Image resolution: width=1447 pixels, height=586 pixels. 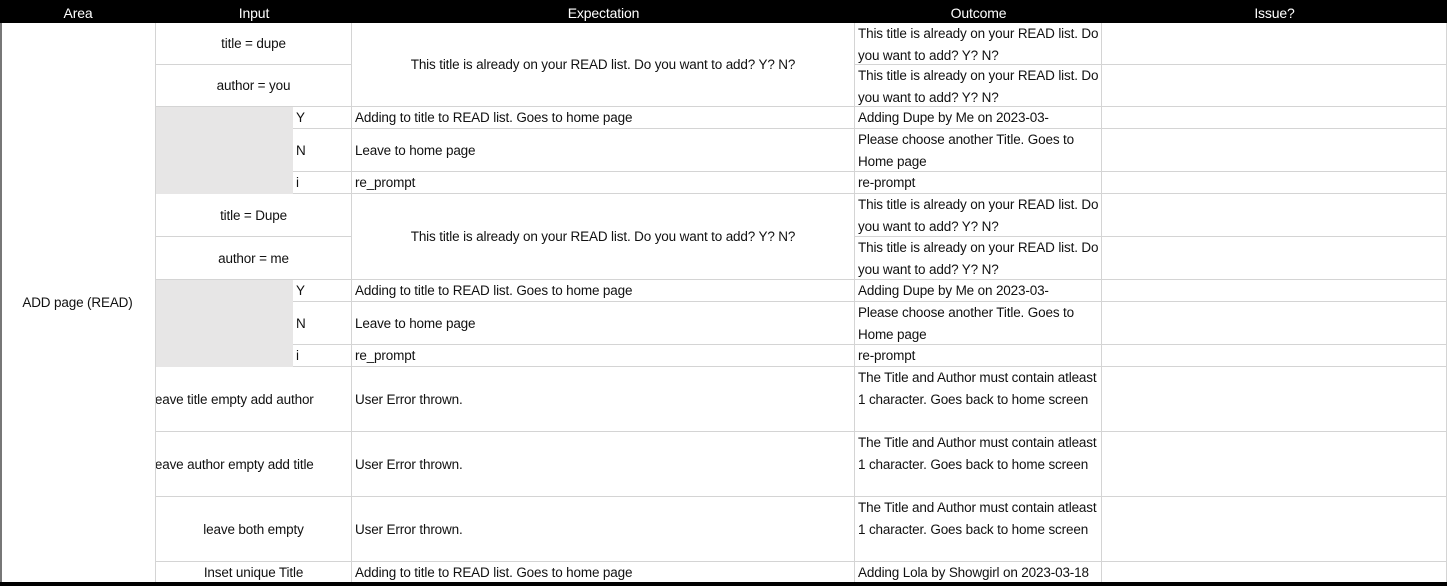 What do you see at coordinates (603, 11) in the screenshot?
I see `header-expectation: Expectation` at bounding box center [603, 11].